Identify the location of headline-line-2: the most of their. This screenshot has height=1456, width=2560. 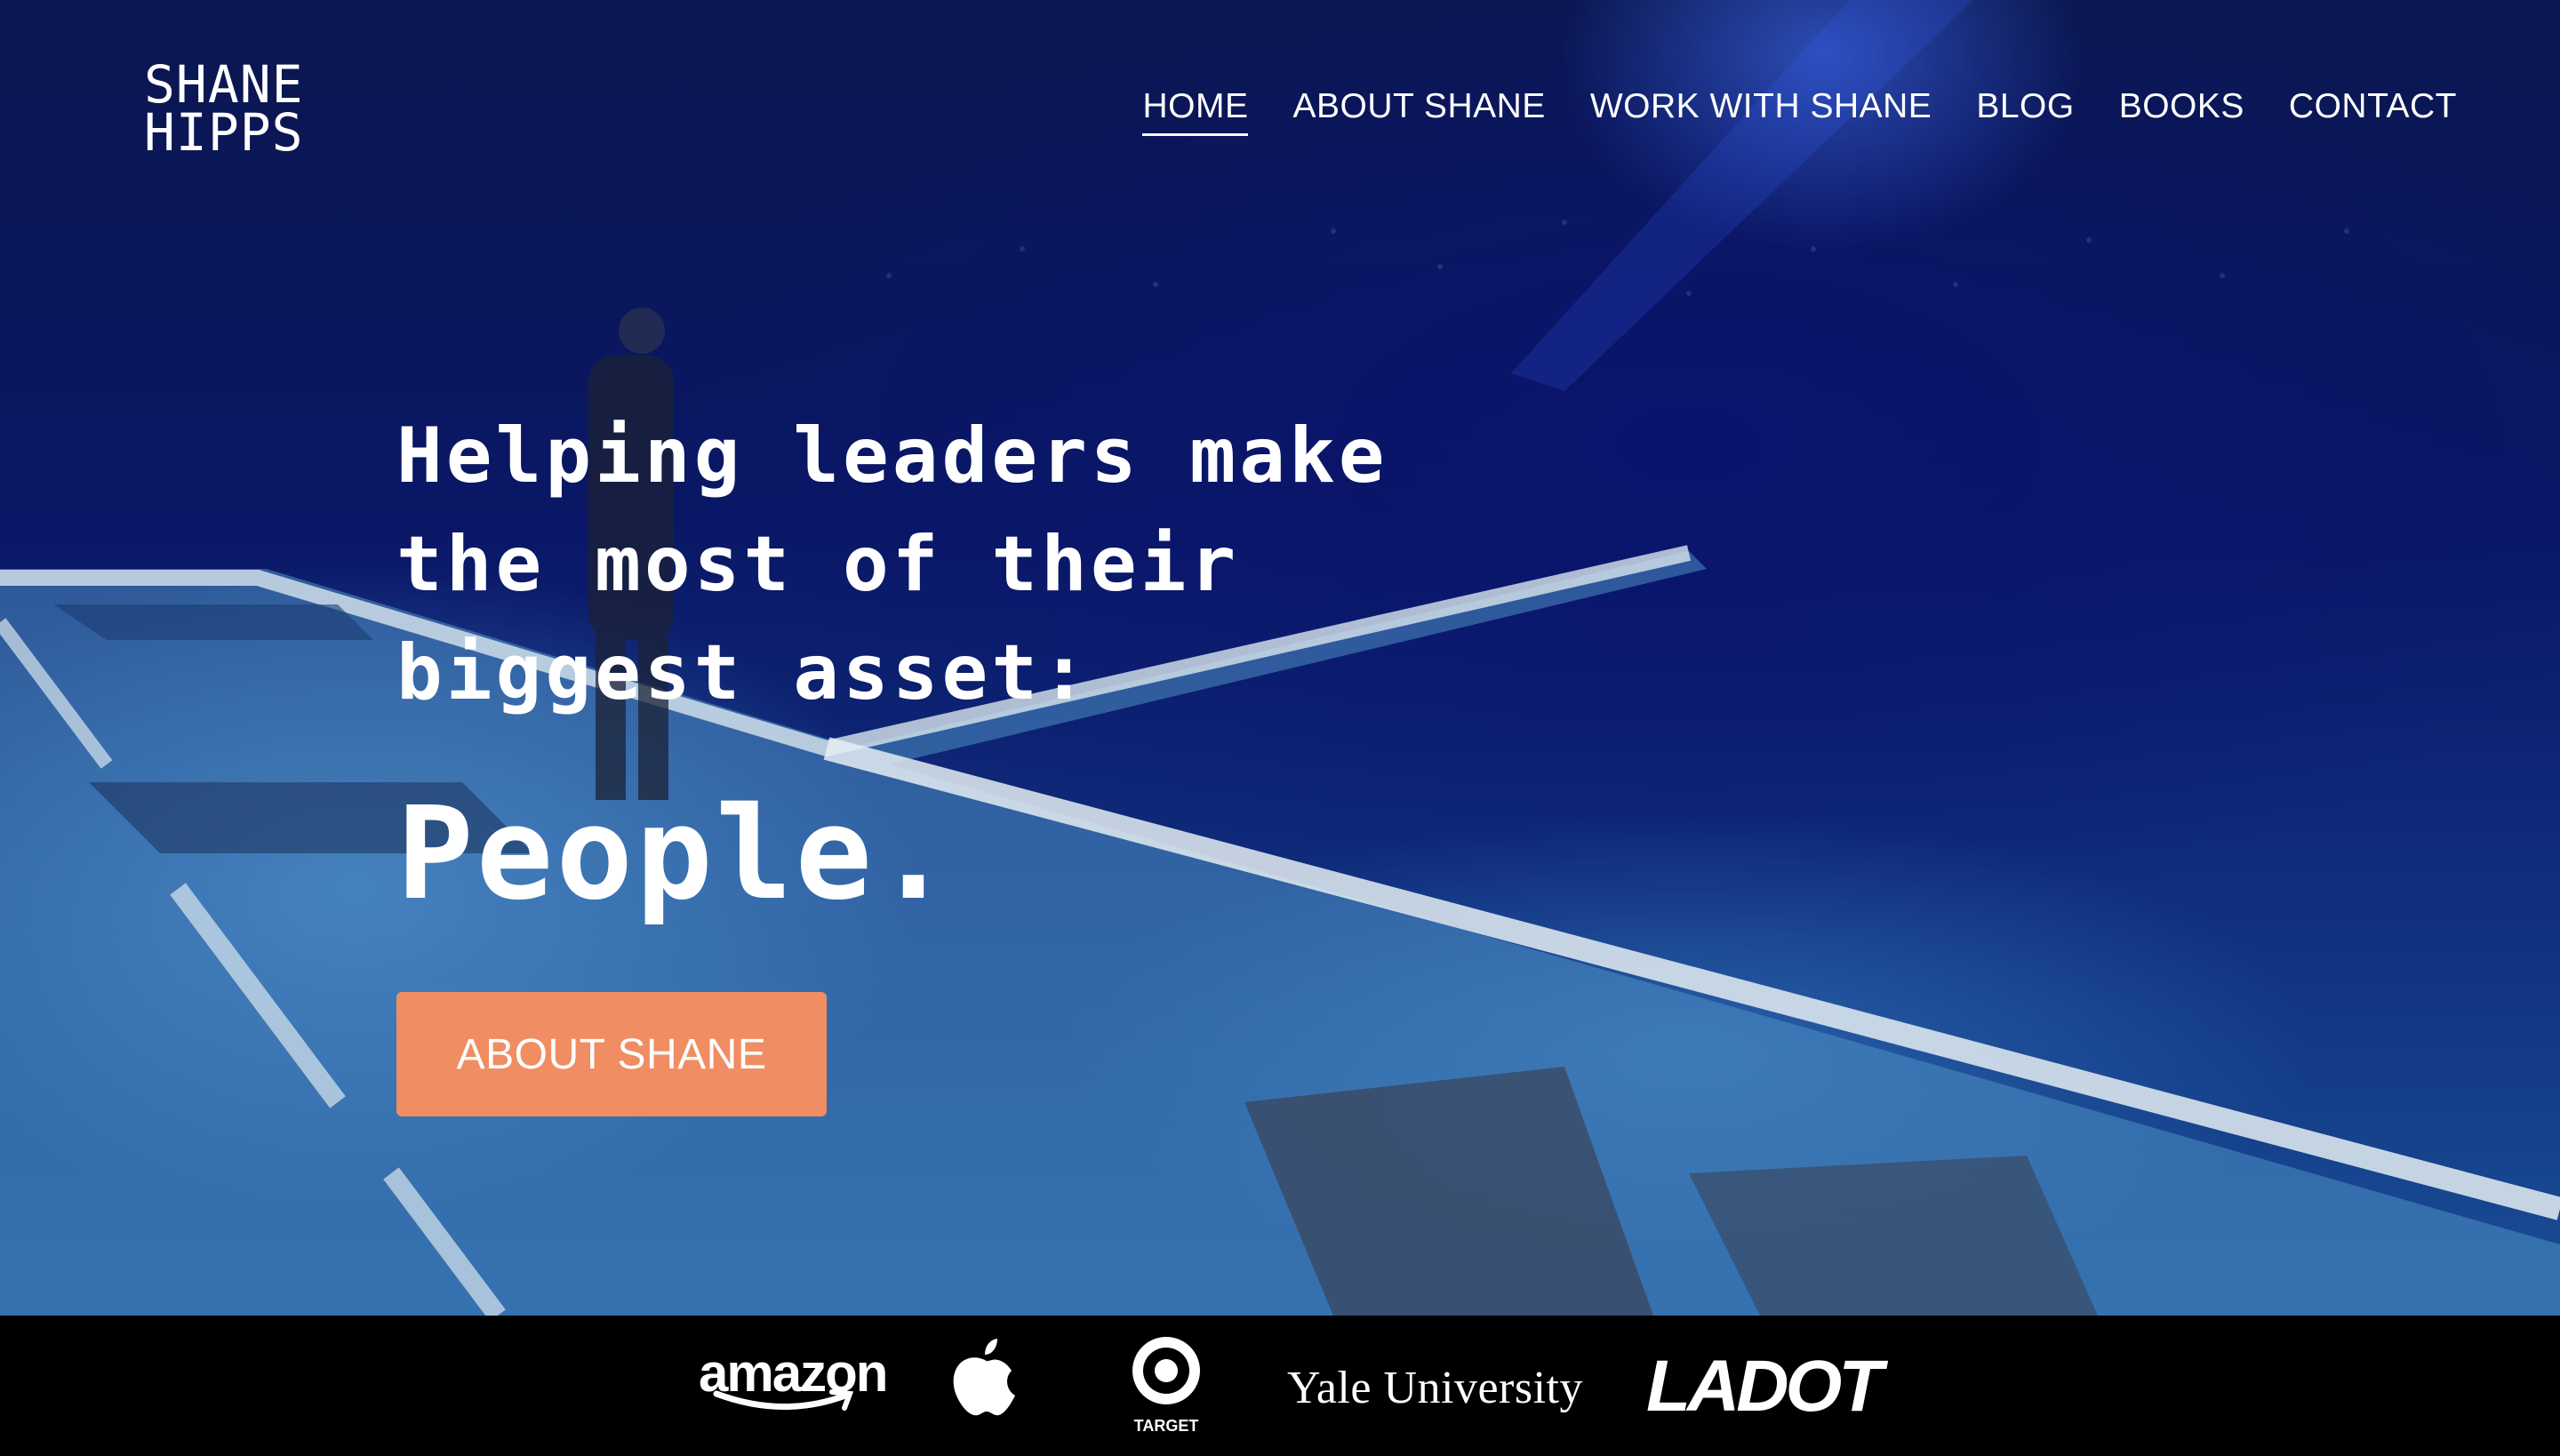
(818, 564).